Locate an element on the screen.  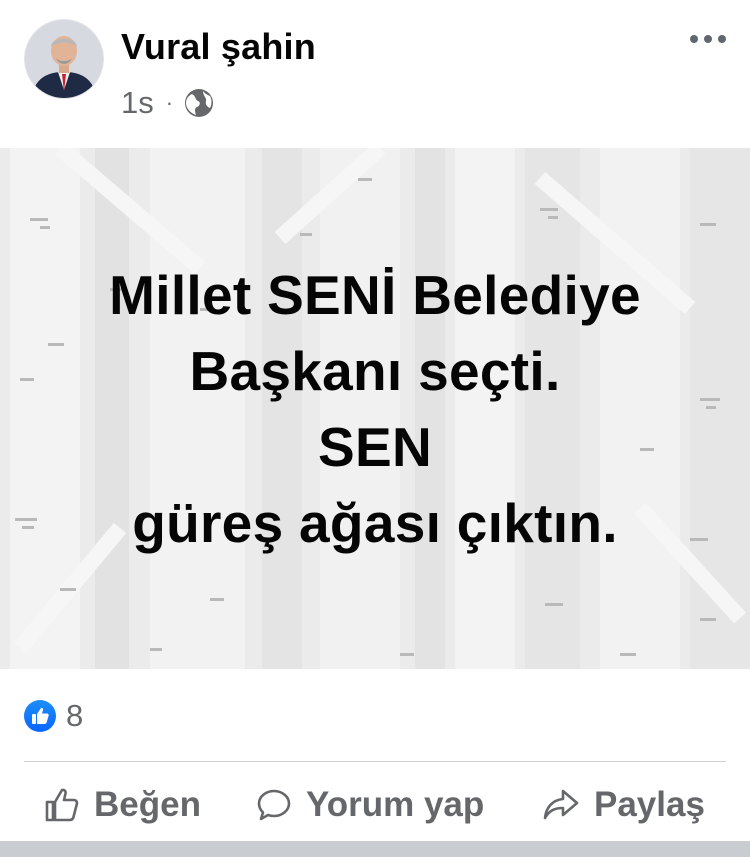
globe-icon is located at coordinates (199, 103).